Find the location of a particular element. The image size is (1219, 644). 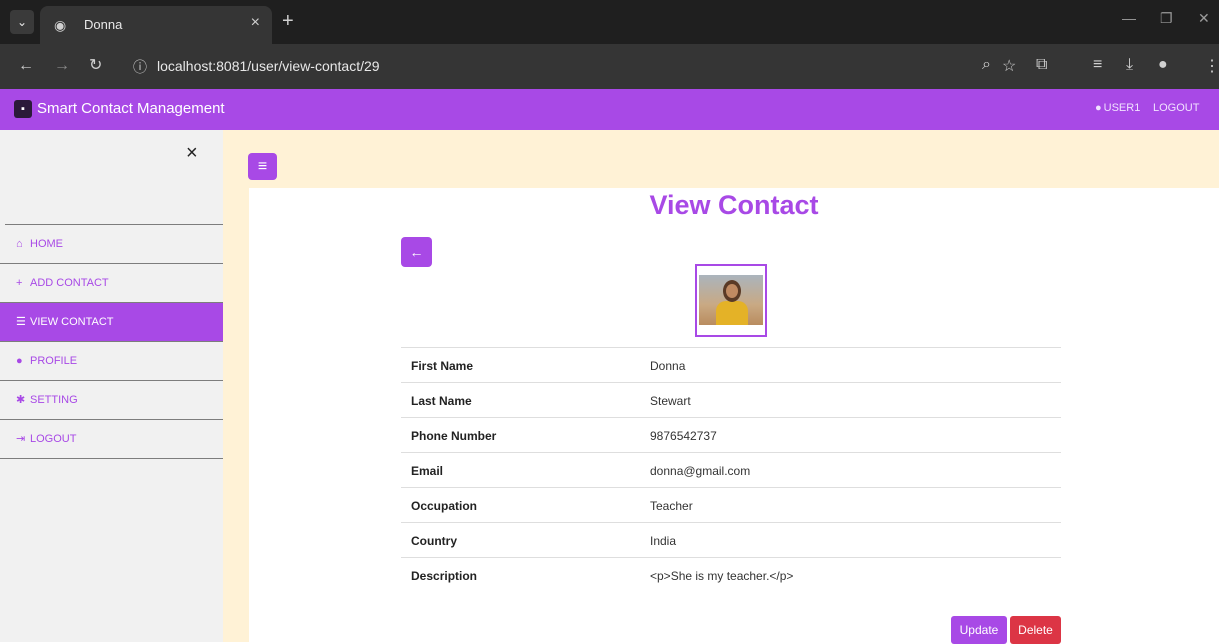

sidebar-item-label: LOGOUT is located at coordinates (53, 439).